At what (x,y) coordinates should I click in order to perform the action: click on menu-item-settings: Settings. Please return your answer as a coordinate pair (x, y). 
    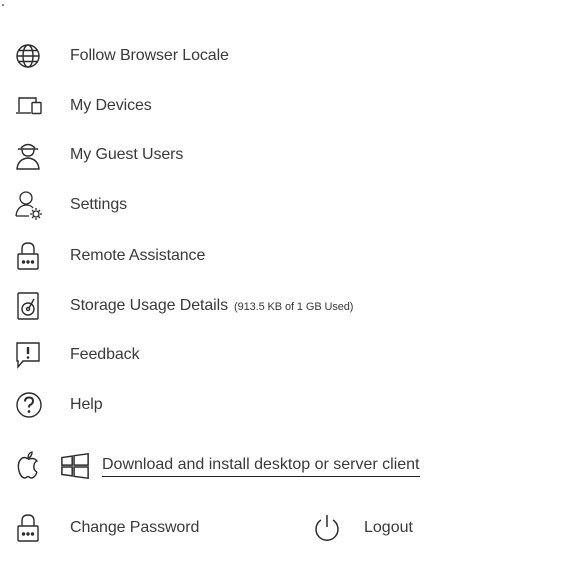
    Looking at the image, I should click on (70, 205).